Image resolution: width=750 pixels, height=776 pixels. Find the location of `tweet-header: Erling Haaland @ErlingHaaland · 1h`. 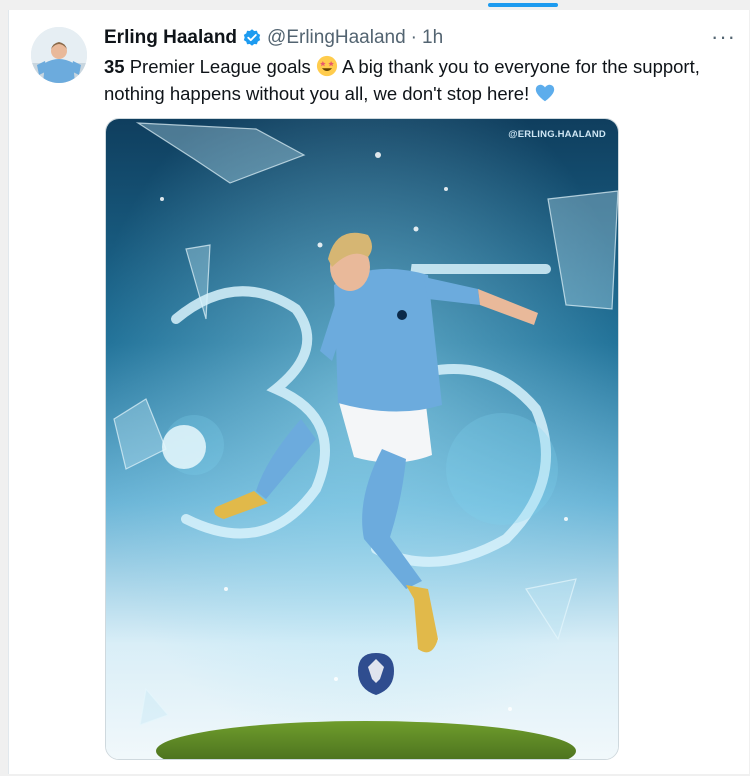

tweet-header: Erling Haaland @ErlingHaaland · 1h is located at coordinates (273, 38).